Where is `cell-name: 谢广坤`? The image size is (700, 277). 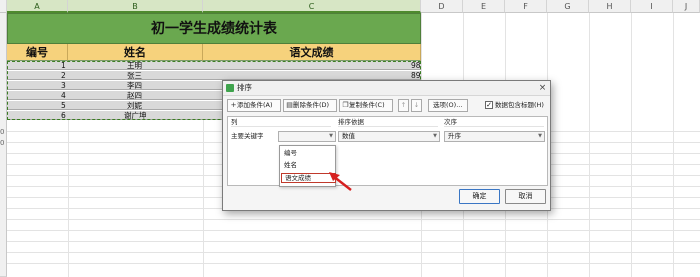
cell-name: 谢广坤 is located at coordinates (135, 115).